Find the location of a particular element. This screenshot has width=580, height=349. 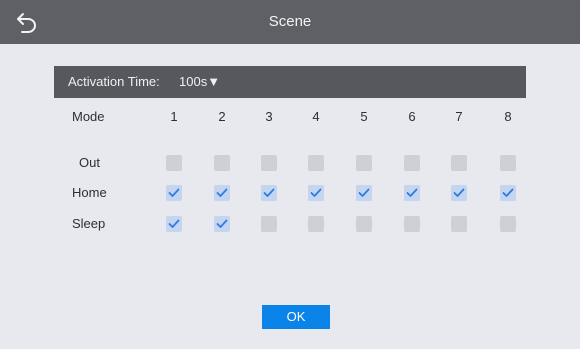

activation-time-label: Activation Time: is located at coordinates (114, 81).